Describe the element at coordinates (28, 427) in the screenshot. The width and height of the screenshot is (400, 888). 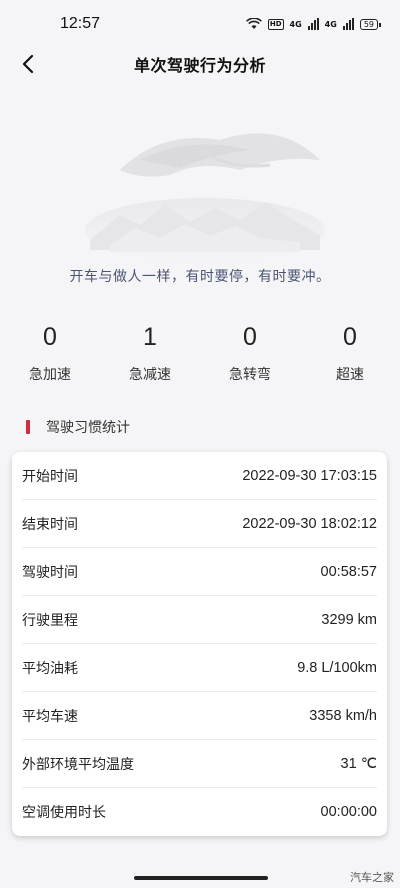
I see `section-accent-bar` at that location.